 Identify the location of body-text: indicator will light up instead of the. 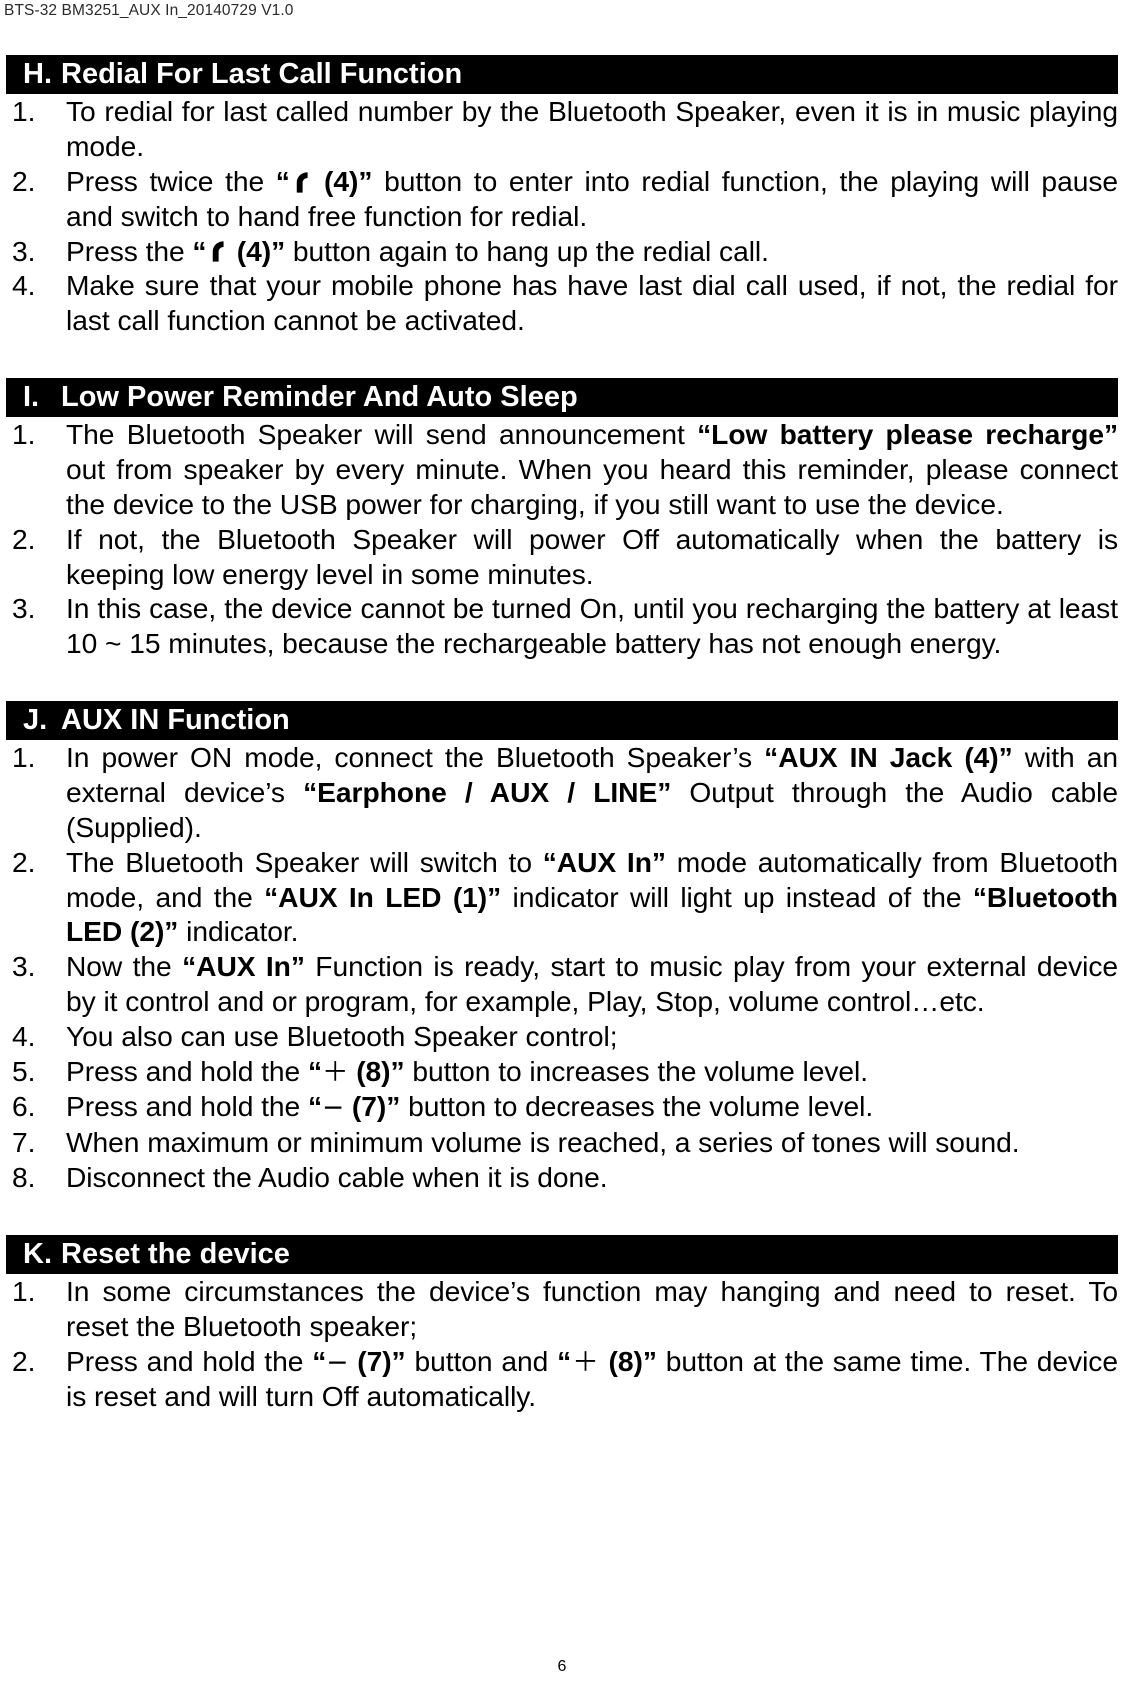
(737, 896).